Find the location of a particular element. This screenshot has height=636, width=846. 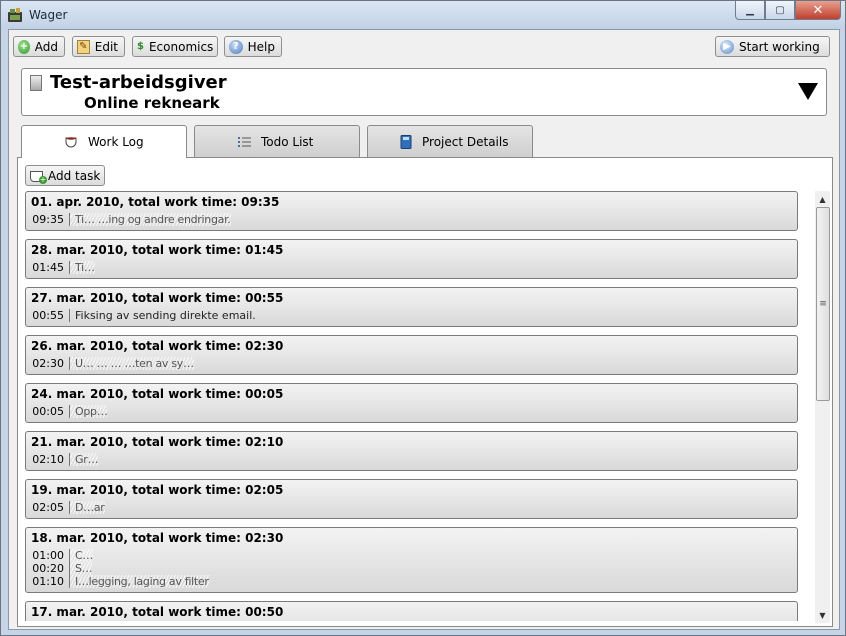

close-icon: ✕ is located at coordinates (818, 10).